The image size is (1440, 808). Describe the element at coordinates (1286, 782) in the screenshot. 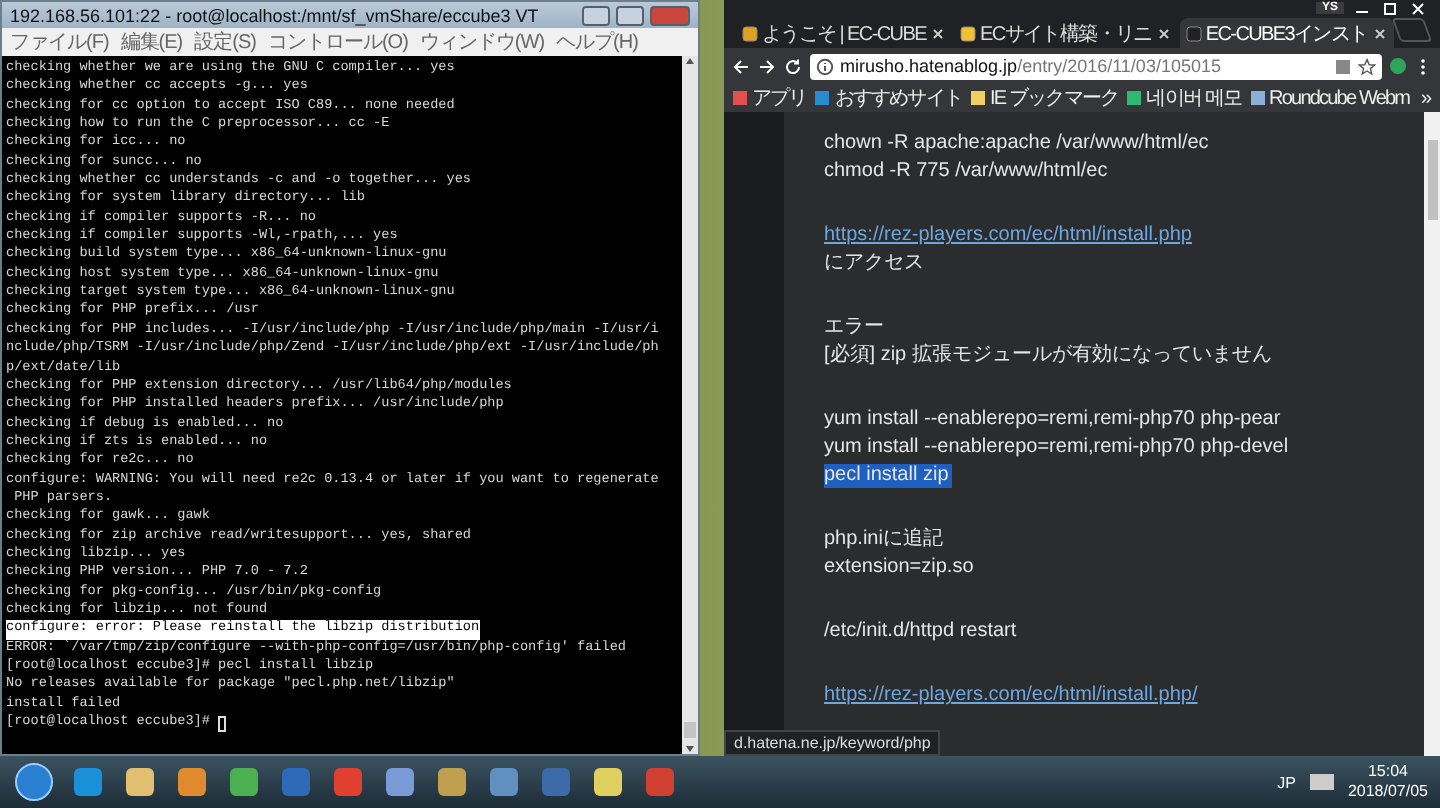

I see `language-indicator: JP` at that location.